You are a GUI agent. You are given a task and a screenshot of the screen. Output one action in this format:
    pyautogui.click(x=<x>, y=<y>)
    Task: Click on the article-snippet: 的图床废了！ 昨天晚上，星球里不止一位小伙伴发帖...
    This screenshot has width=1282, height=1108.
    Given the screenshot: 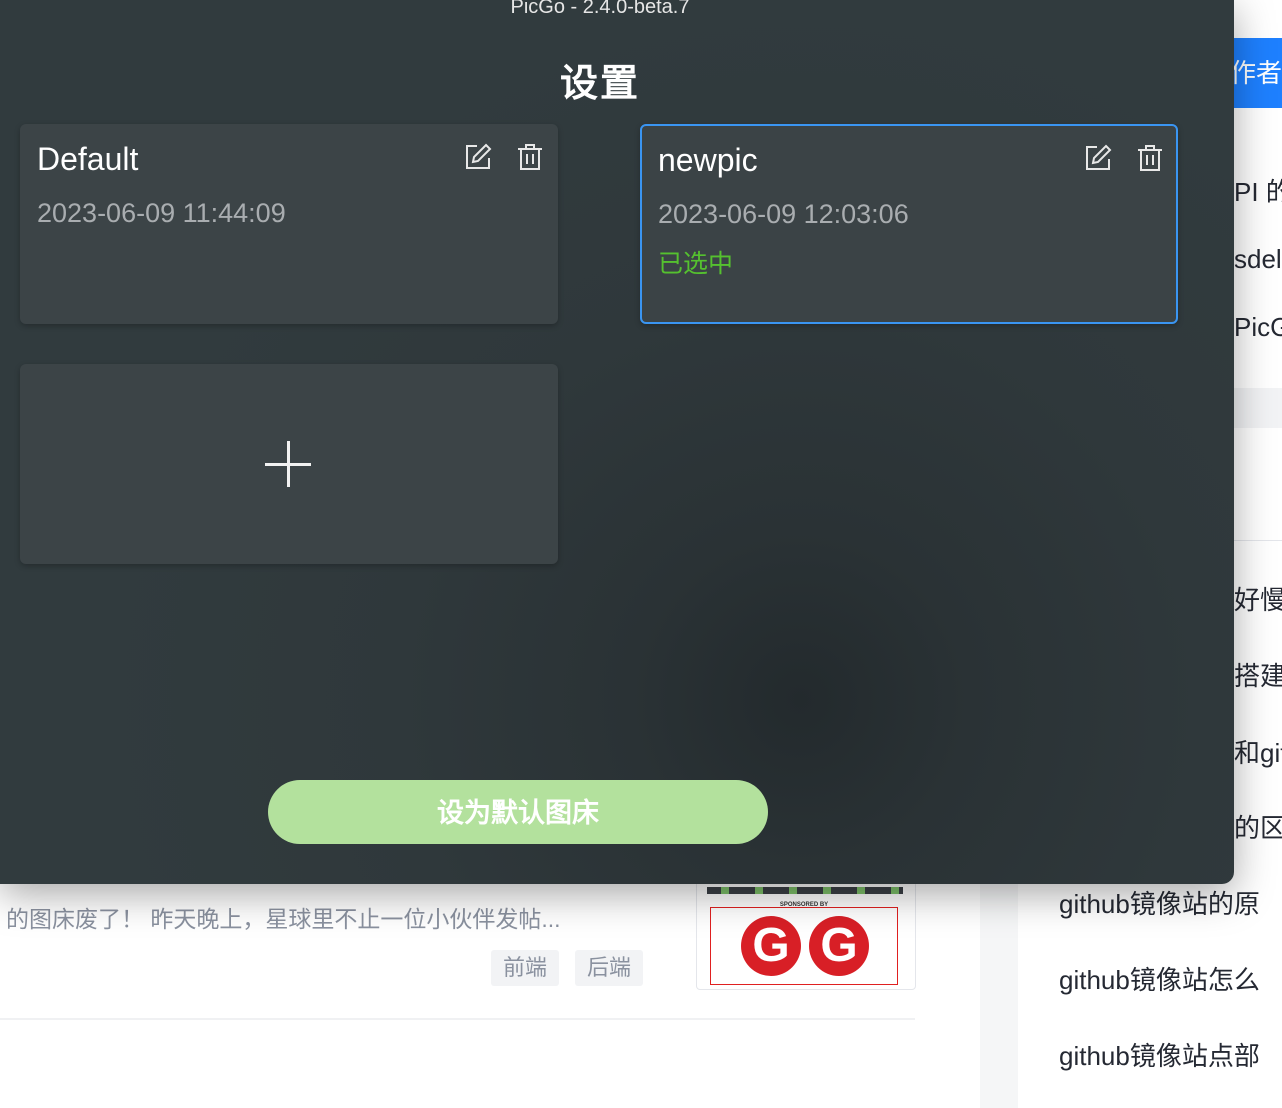 What is the action you would take?
    pyautogui.click(x=283, y=917)
    